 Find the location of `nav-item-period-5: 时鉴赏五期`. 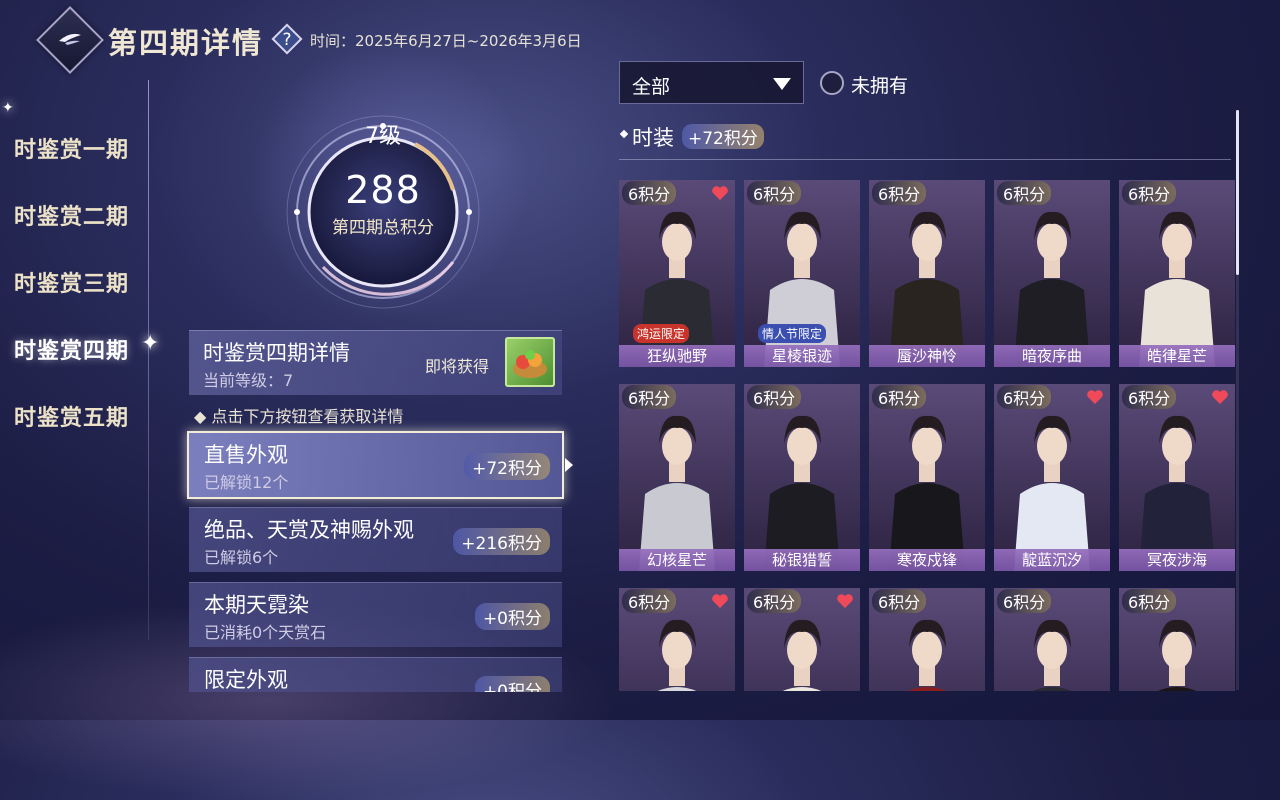

nav-item-period-5: 时鉴赏五期 is located at coordinates (71, 416).